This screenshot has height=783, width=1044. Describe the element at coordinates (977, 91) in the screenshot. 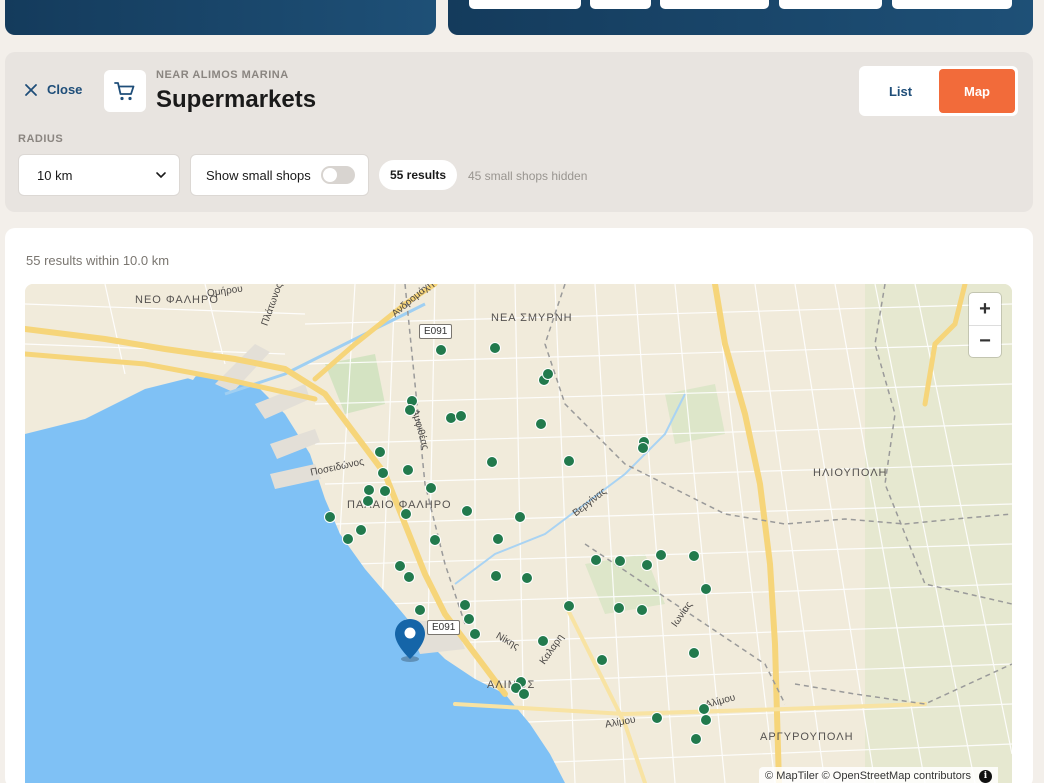

I see `map-view-button: Map` at that location.